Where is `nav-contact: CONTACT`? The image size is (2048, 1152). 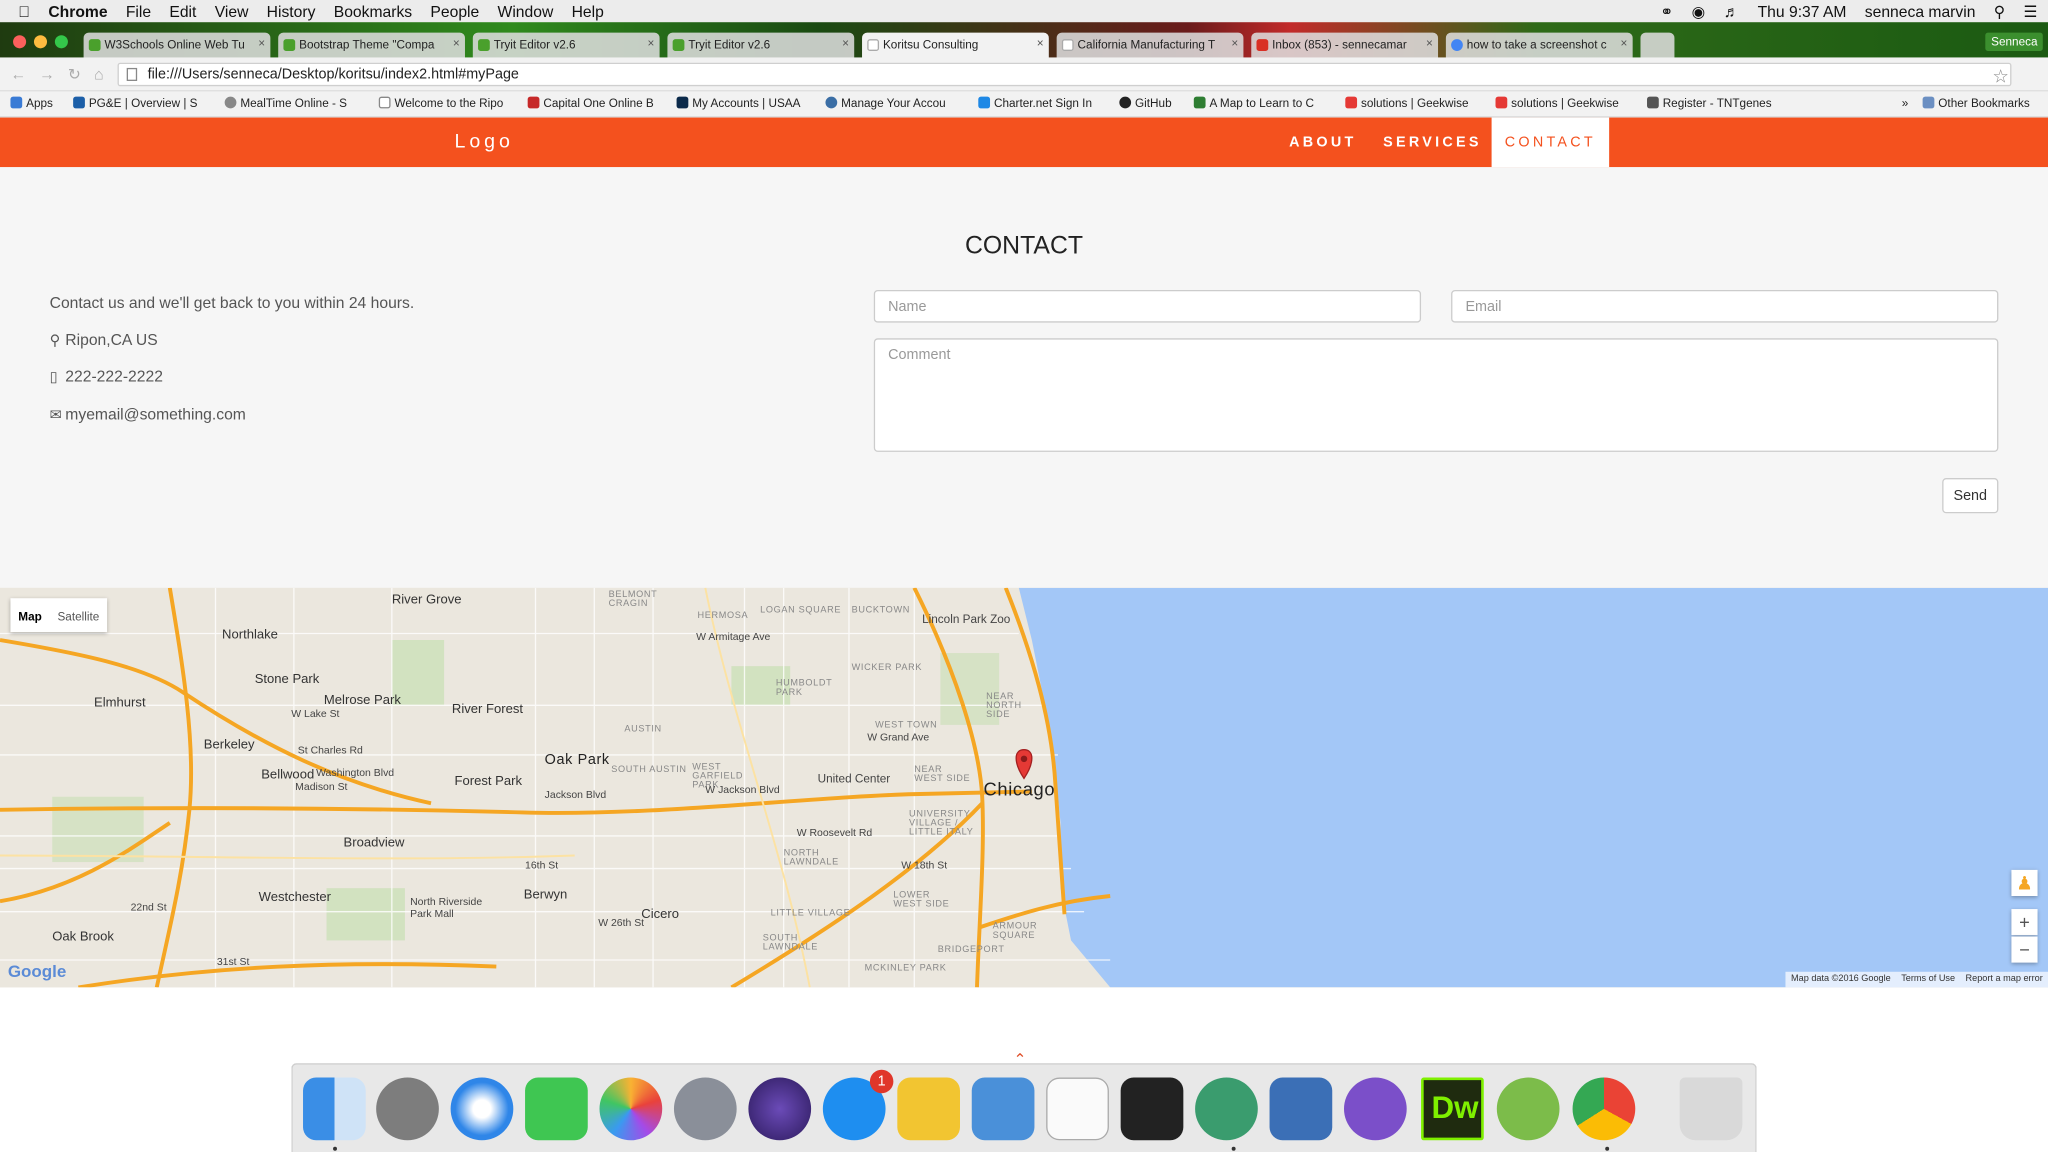
nav-contact: CONTACT is located at coordinates (1550, 142).